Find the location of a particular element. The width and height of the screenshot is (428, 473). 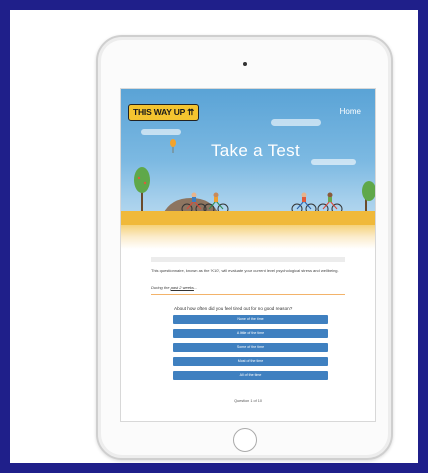

answer-none-button: None of the time is located at coordinates (250, 319).